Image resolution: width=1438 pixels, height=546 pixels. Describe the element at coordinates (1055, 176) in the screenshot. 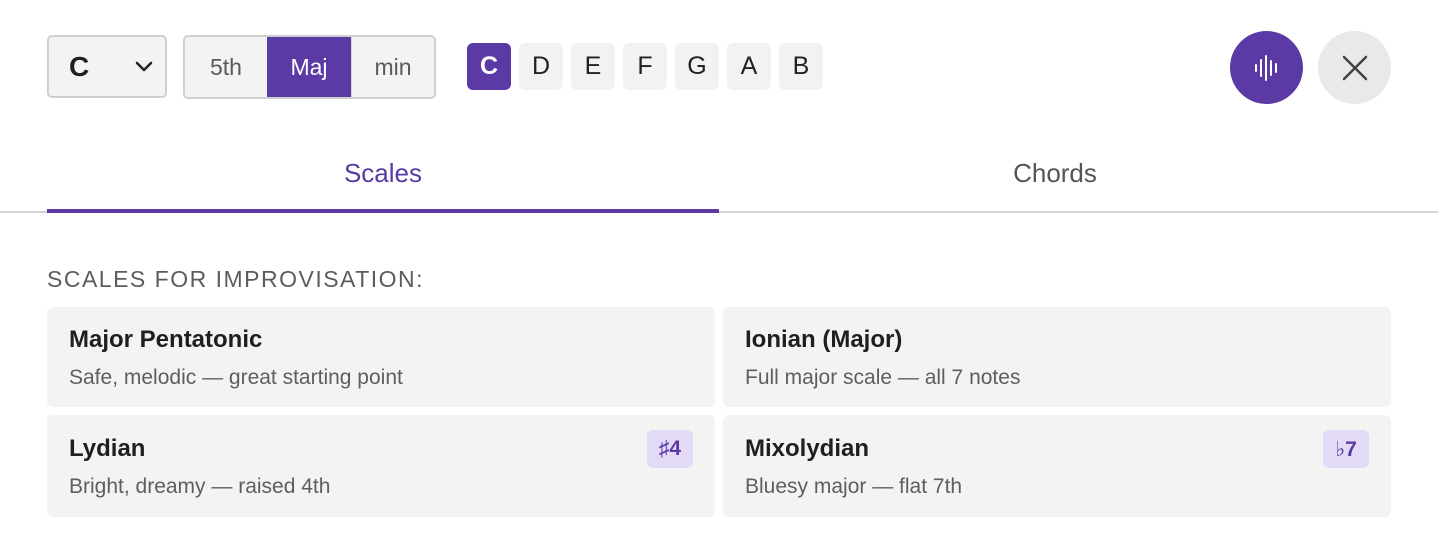

I see `tab-chords: Chords` at that location.